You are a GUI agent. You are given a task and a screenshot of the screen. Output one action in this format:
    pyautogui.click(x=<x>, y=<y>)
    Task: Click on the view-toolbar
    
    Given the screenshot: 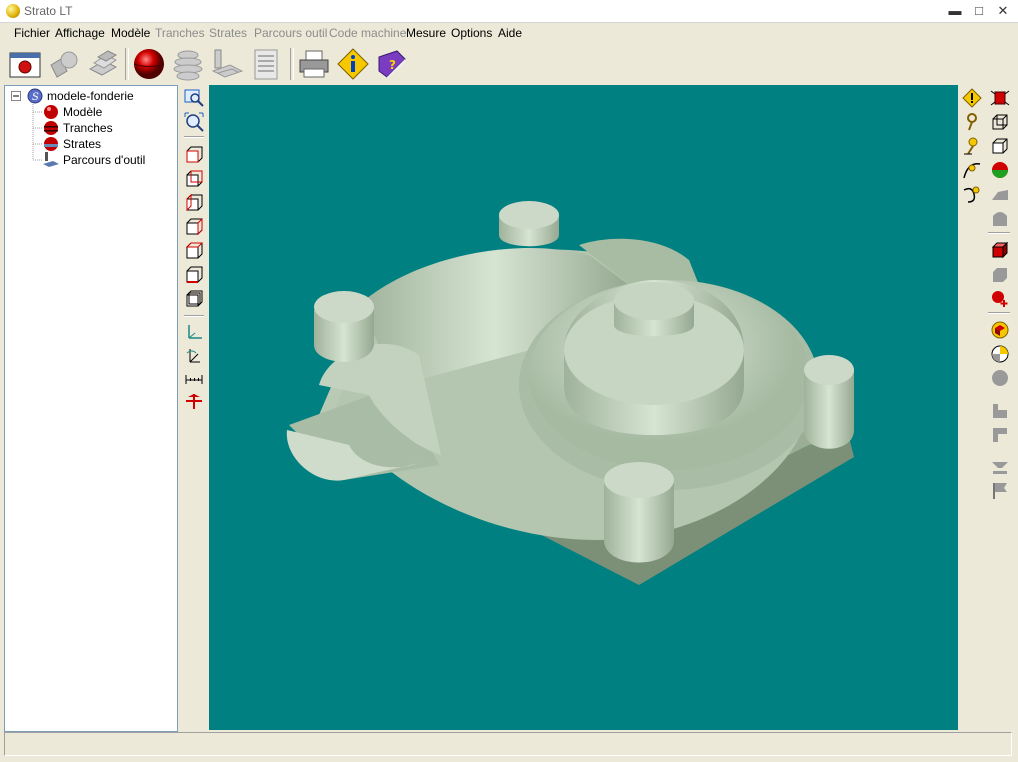 What is the action you would take?
    pyautogui.click(x=194, y=407)
    